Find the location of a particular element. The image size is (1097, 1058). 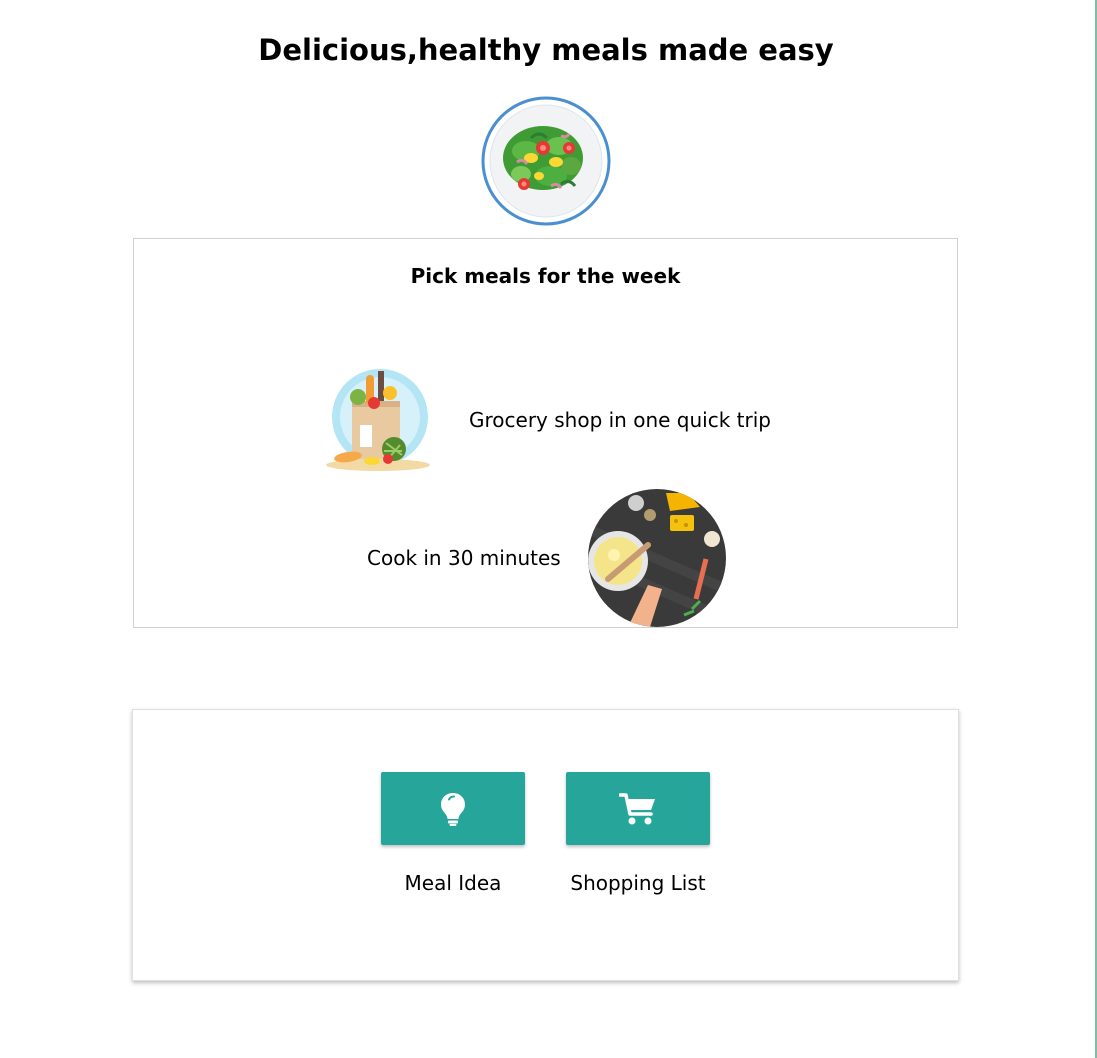

grocery-feature-text: Grocery shop in one quick trip is located at coordinates (620, 420).